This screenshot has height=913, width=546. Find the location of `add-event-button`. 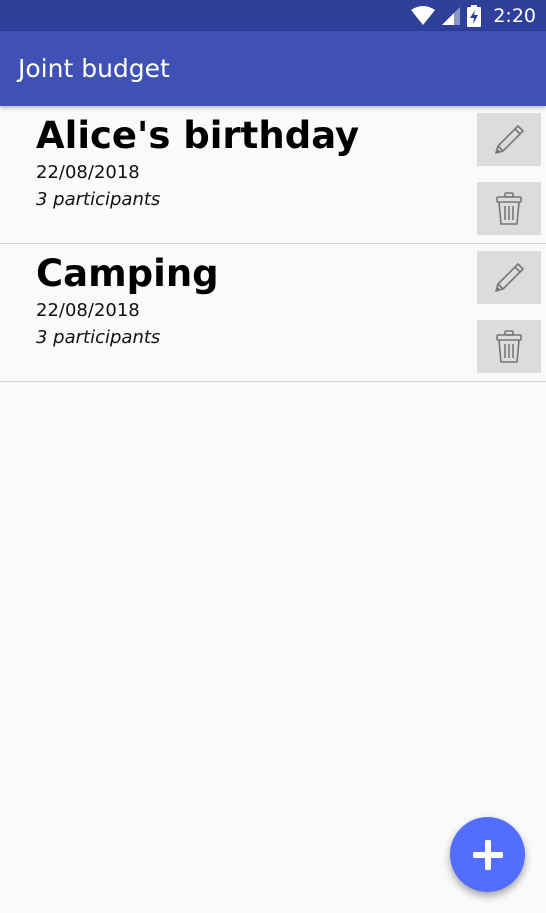

add-event-button is located at coordinates (487, 854).